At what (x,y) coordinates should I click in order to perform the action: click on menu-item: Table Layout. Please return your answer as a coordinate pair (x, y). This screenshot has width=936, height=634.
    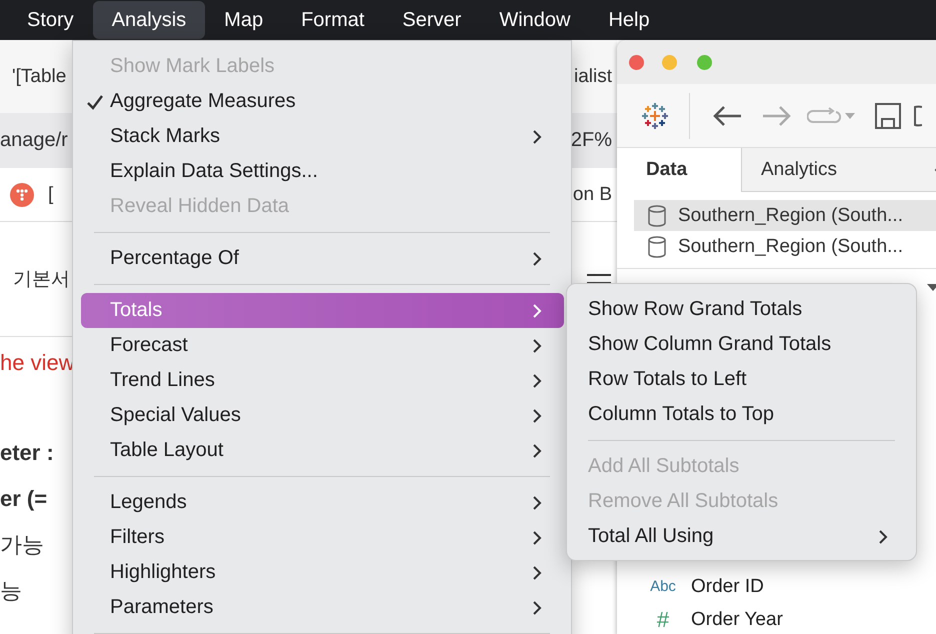
    Looking at the image, I should click on (322, 450).